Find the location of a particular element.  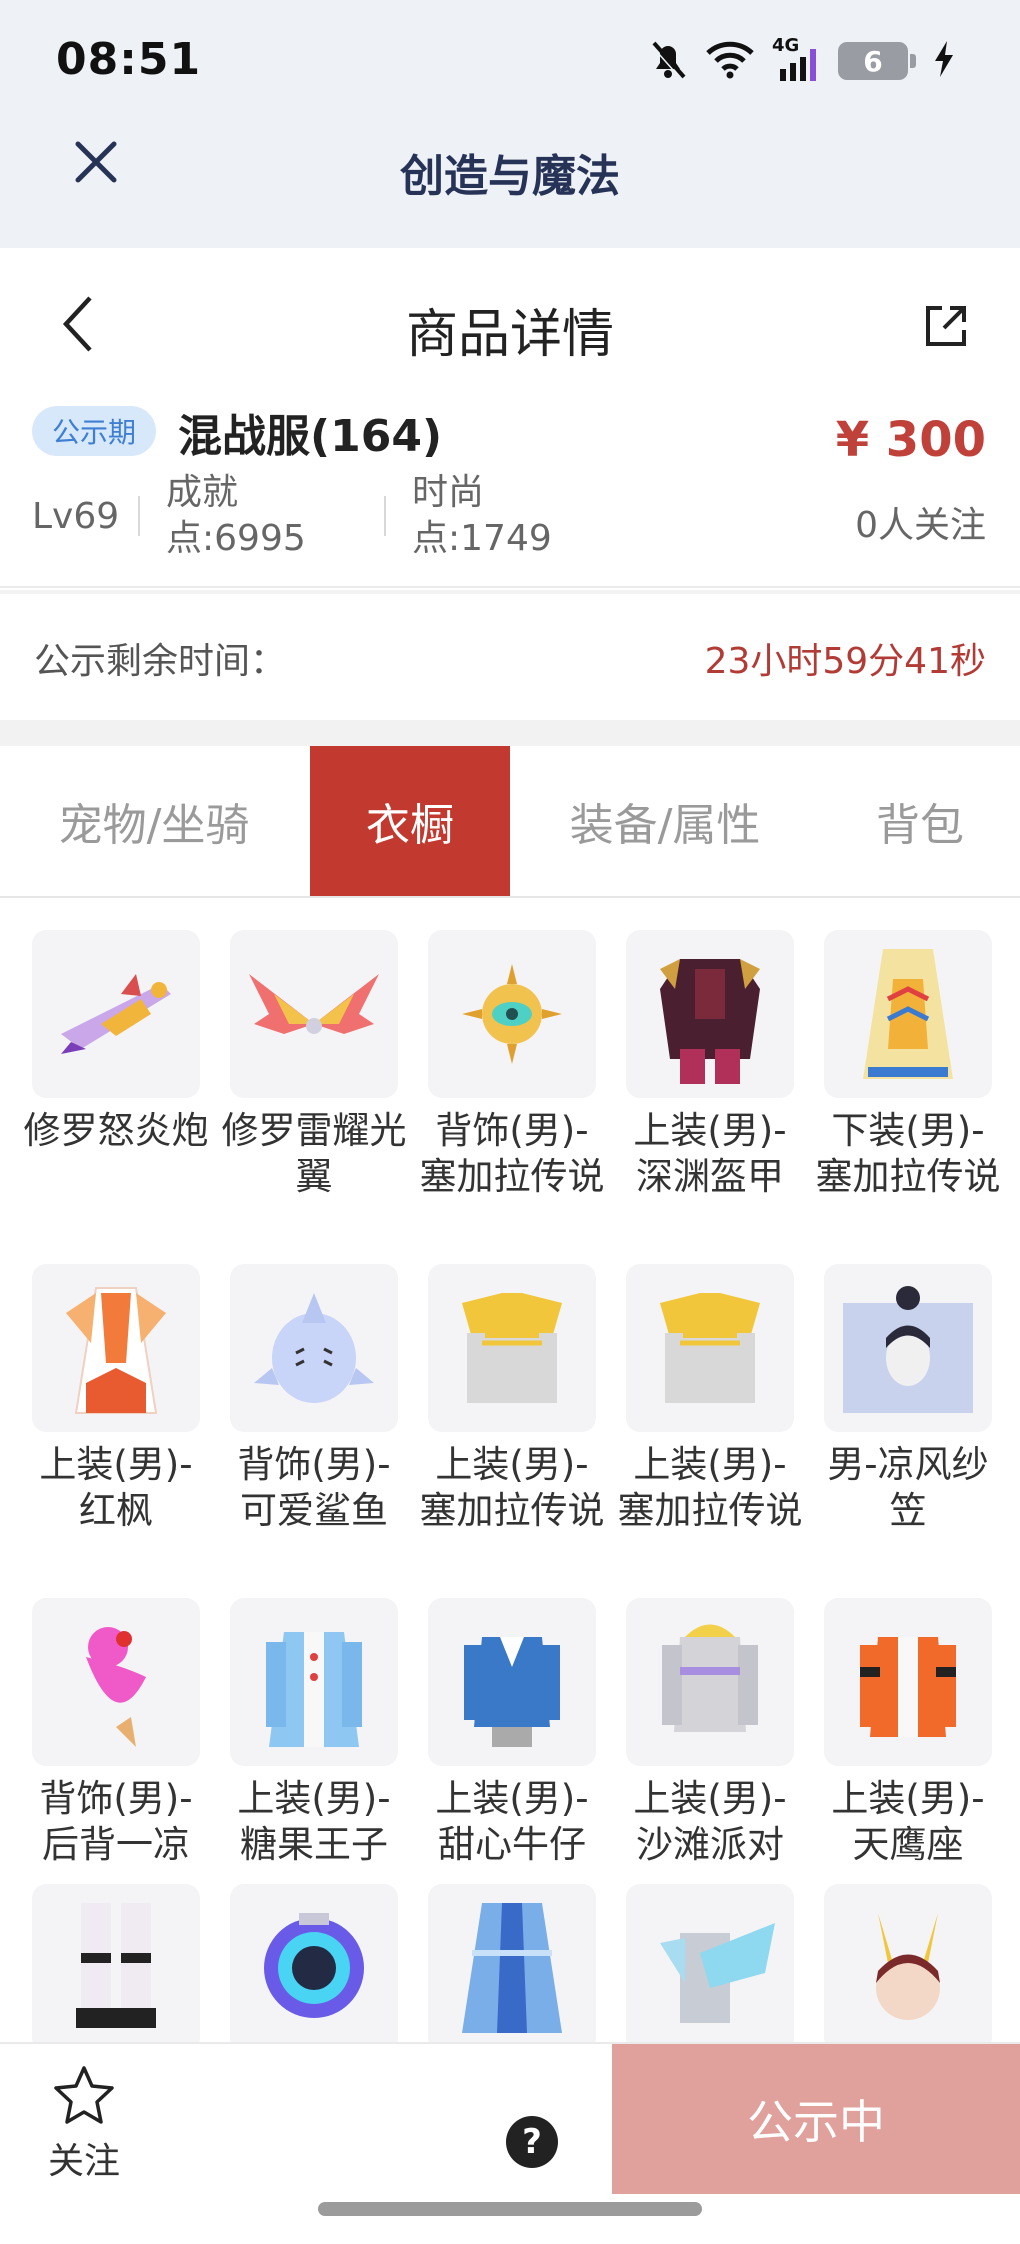

fashion-stat: 时尚 点:1749 is located at coordinates (482, 515).